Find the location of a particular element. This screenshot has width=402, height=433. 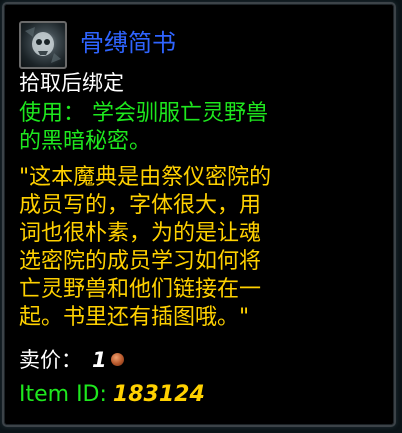

item-id: Item ID: 183124 is located at coordinates (112, 395).